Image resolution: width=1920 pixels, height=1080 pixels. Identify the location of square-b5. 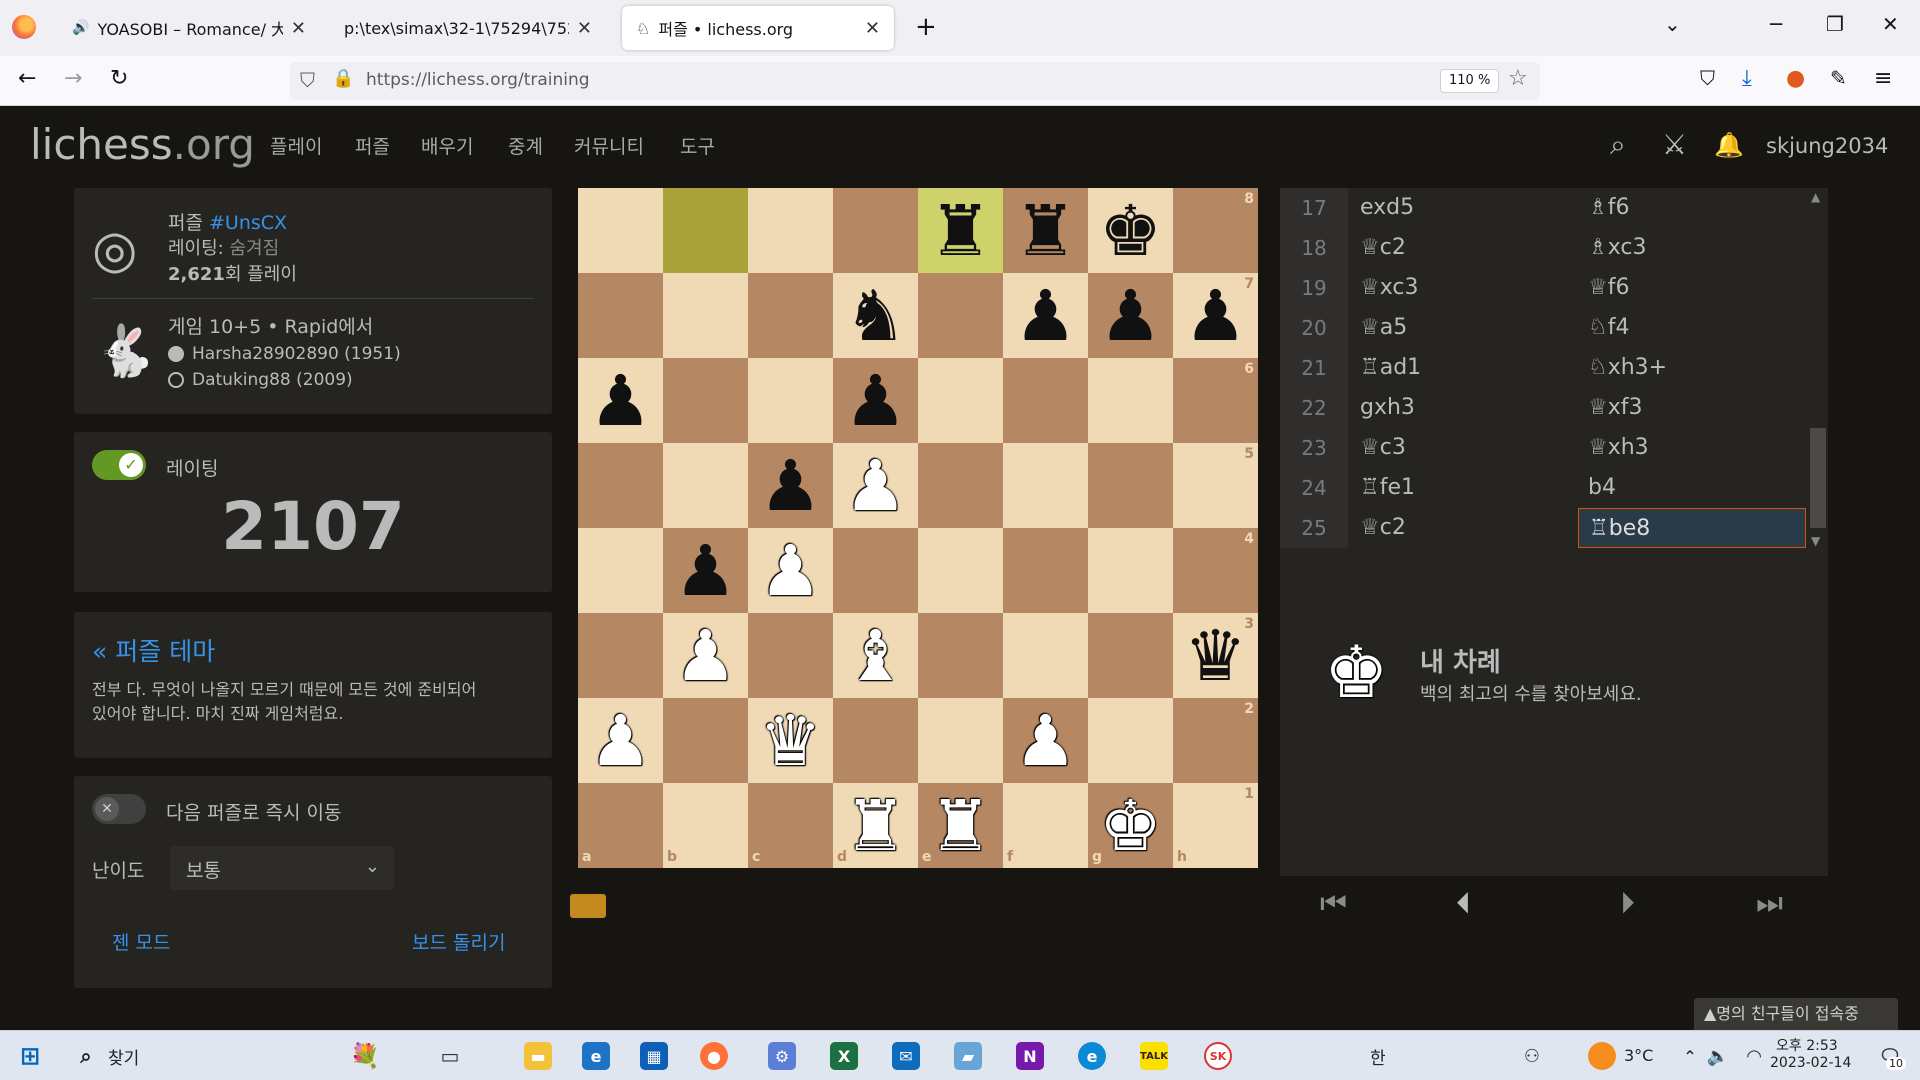
(705, 485).